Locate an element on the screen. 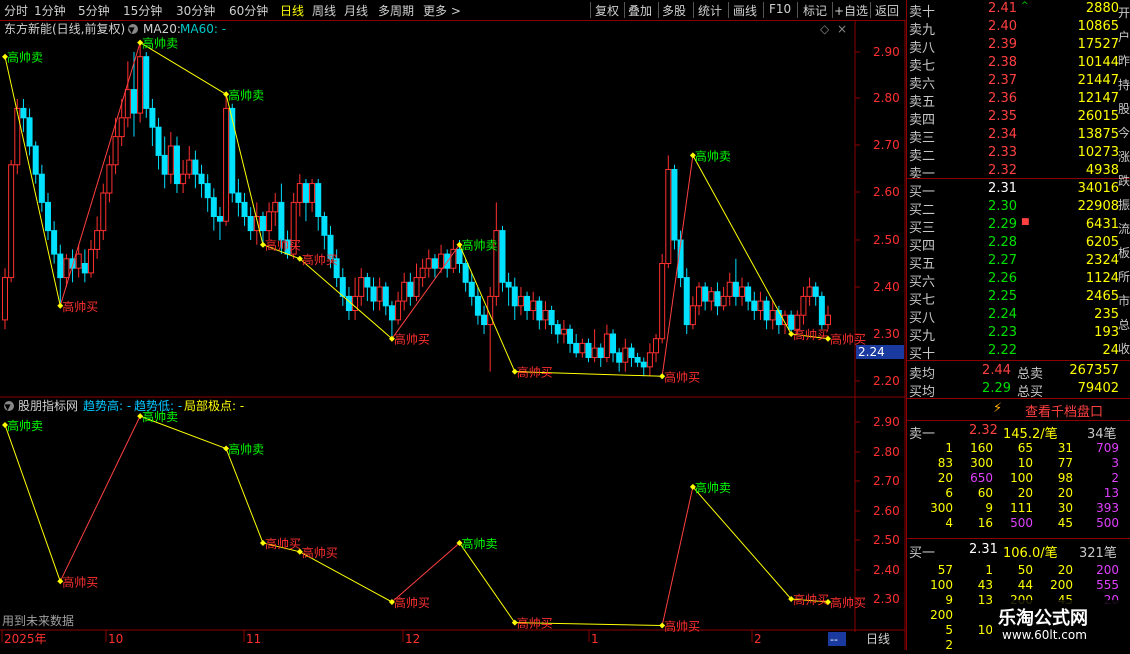  period-label: 日线 is located at coordinates (878, 639).